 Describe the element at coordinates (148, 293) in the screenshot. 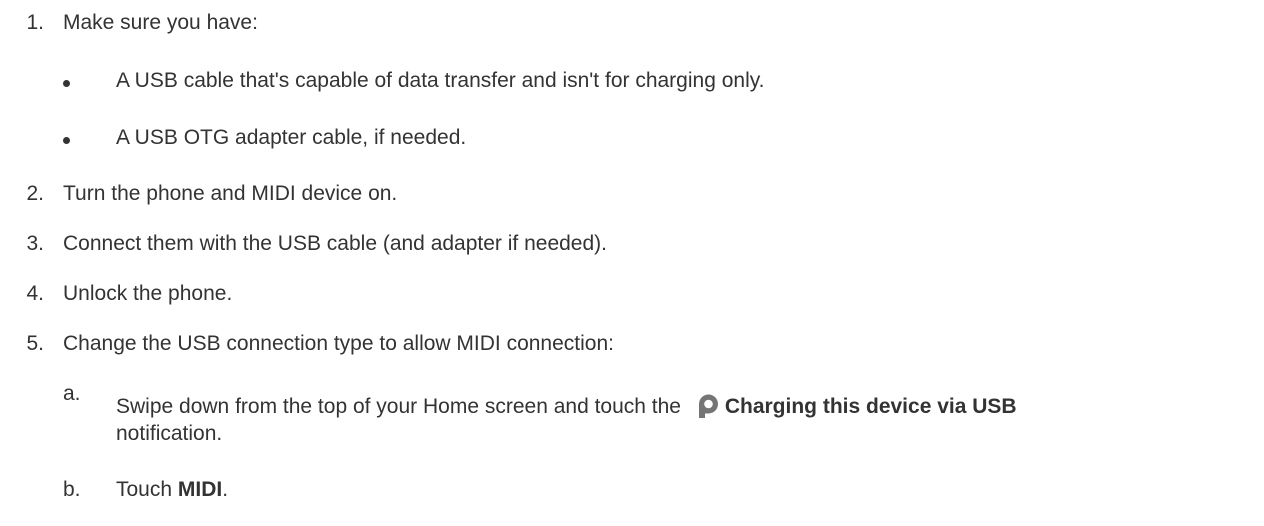

I see `step-text: Unlock the phone.` at that location.